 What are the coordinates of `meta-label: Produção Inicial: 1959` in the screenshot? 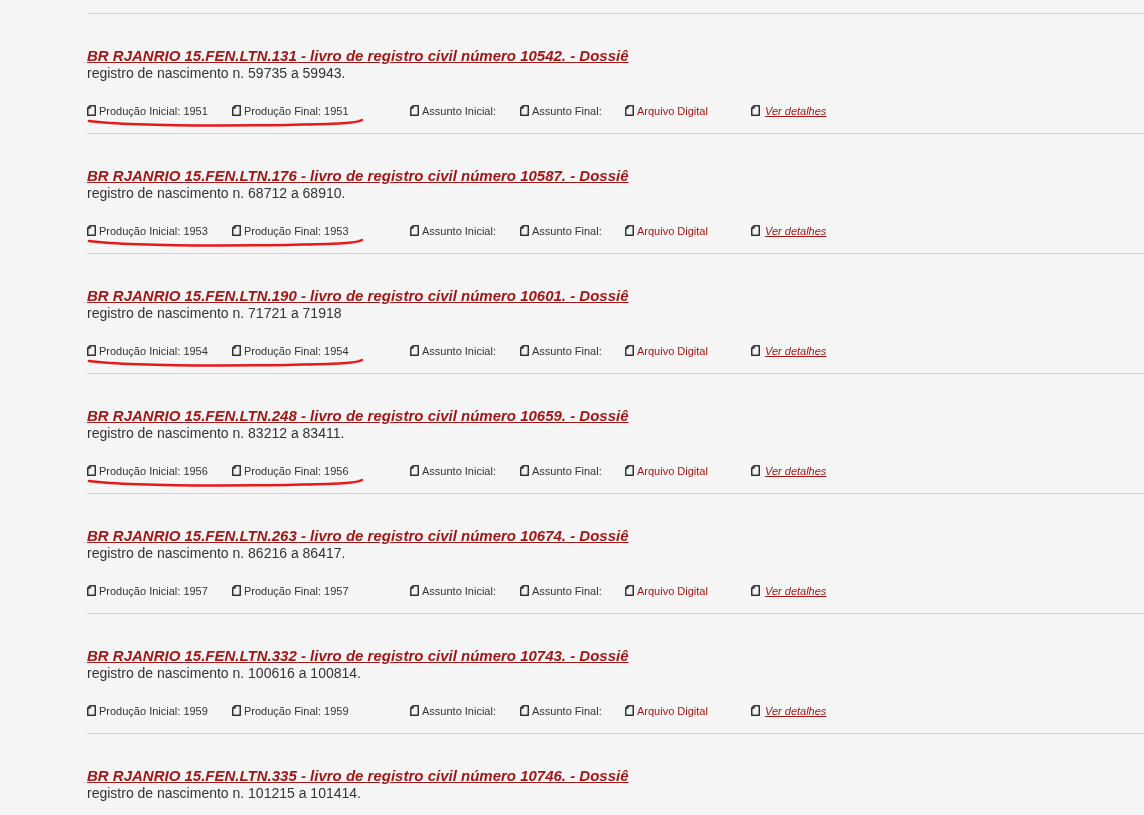 It's located at (153, 711).